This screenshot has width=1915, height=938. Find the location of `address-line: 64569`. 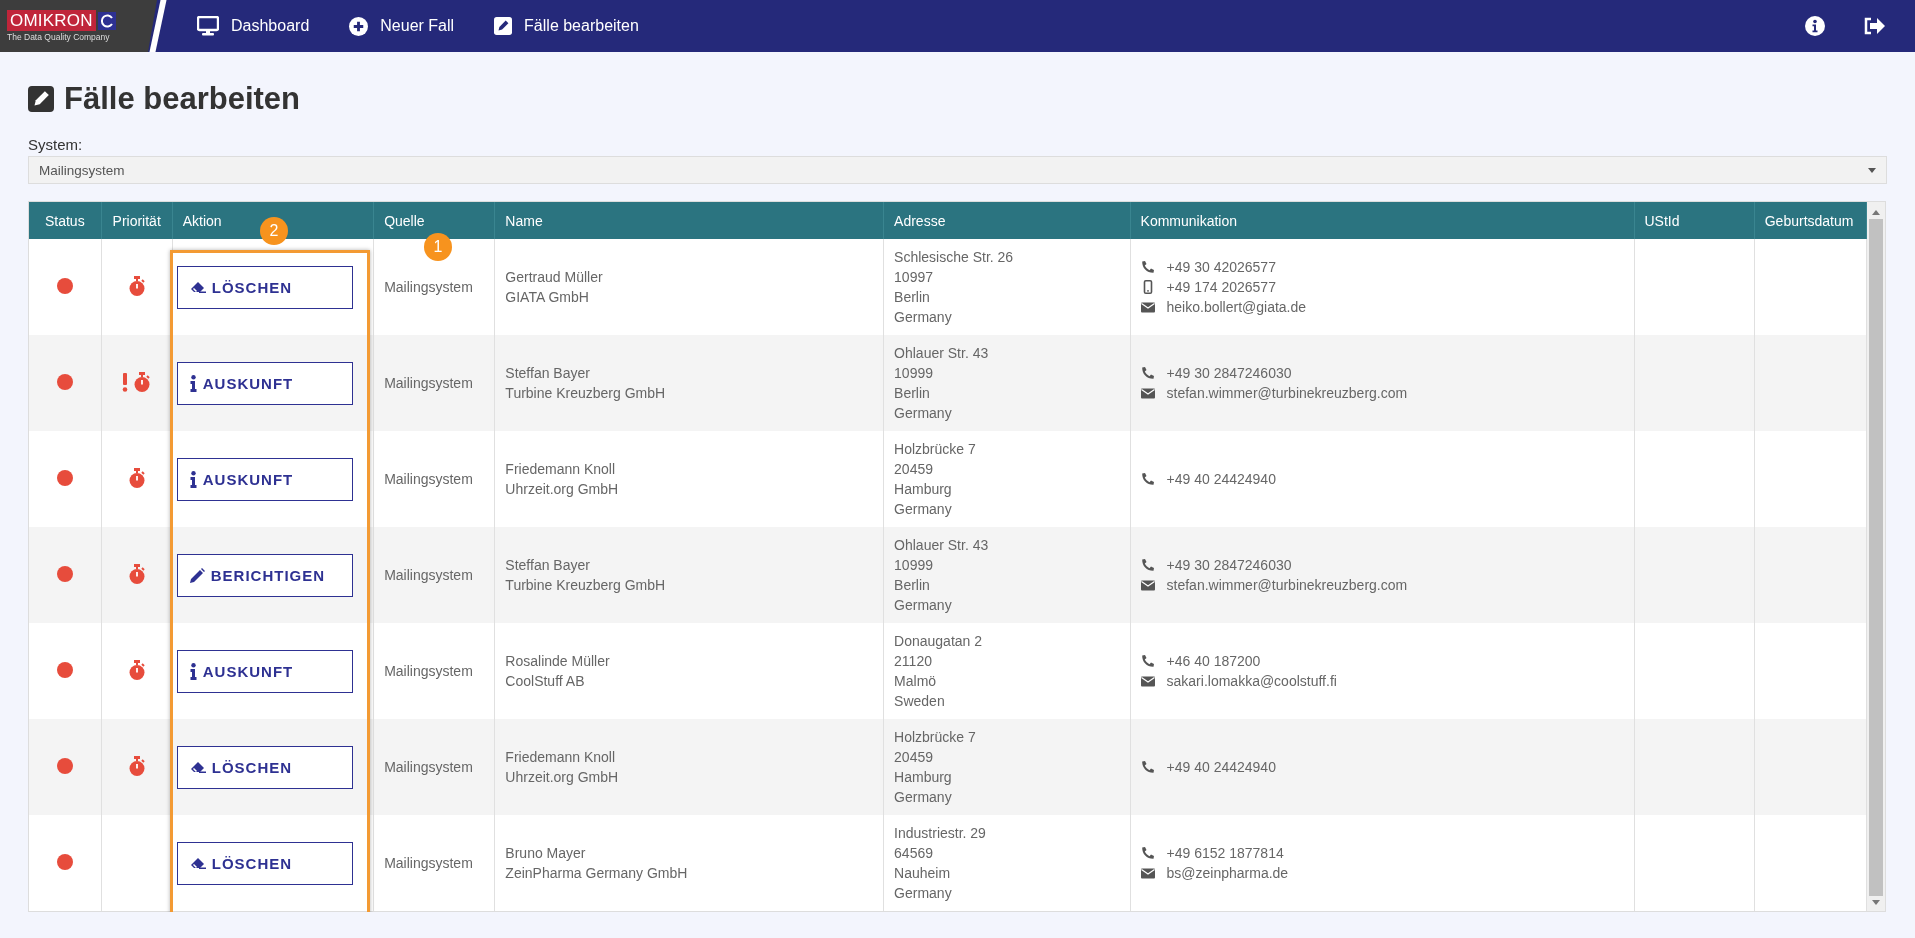

address-line: 64569 is located at coordinates (914, 853).